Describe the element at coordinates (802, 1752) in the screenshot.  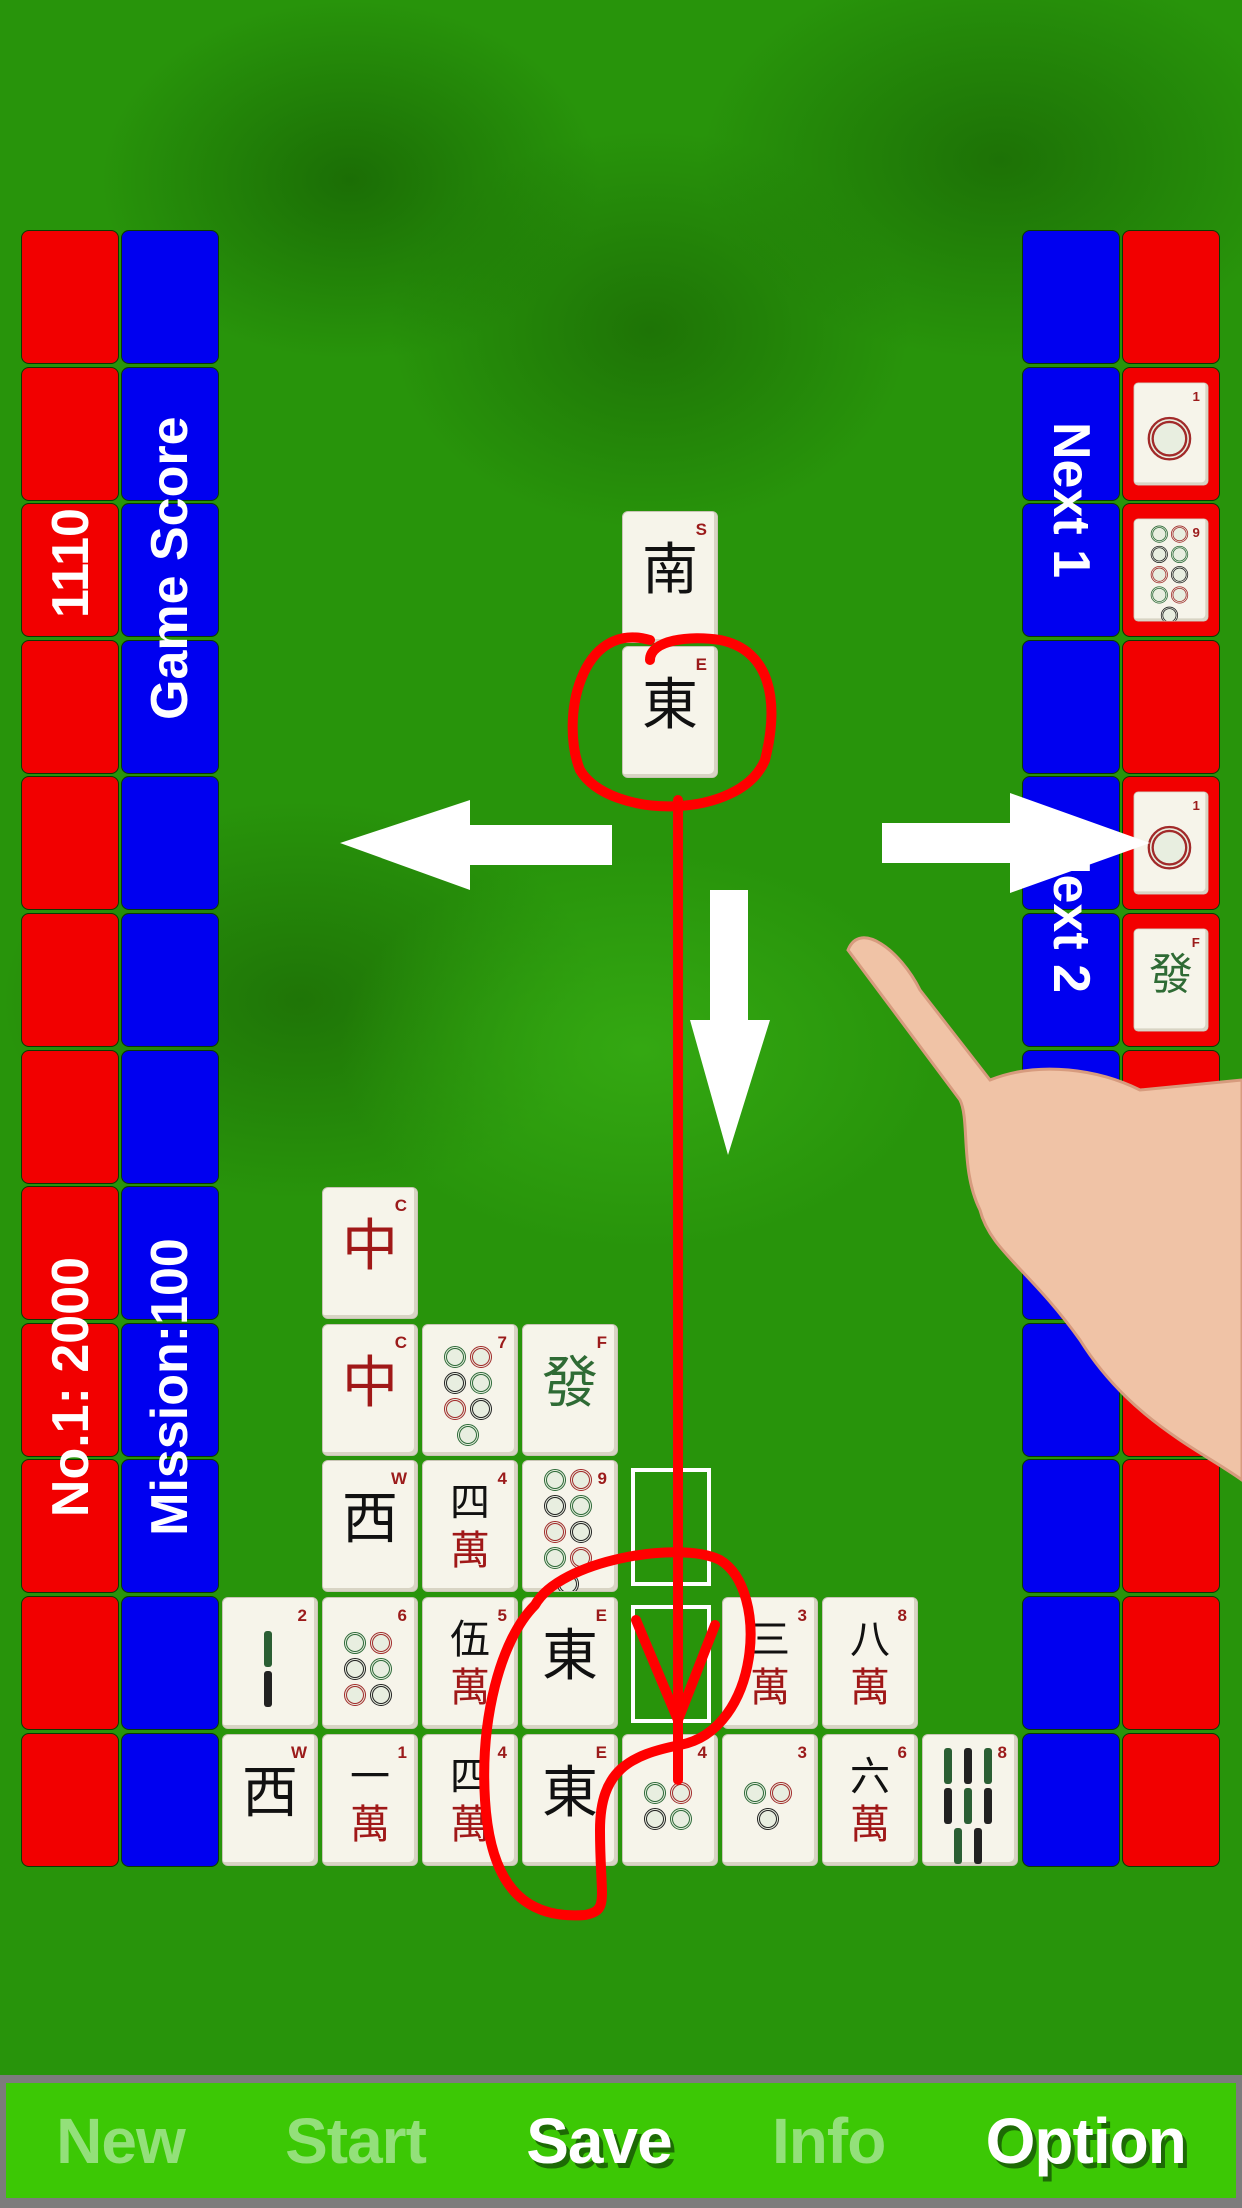
I see `tile-index: 3` at that location.